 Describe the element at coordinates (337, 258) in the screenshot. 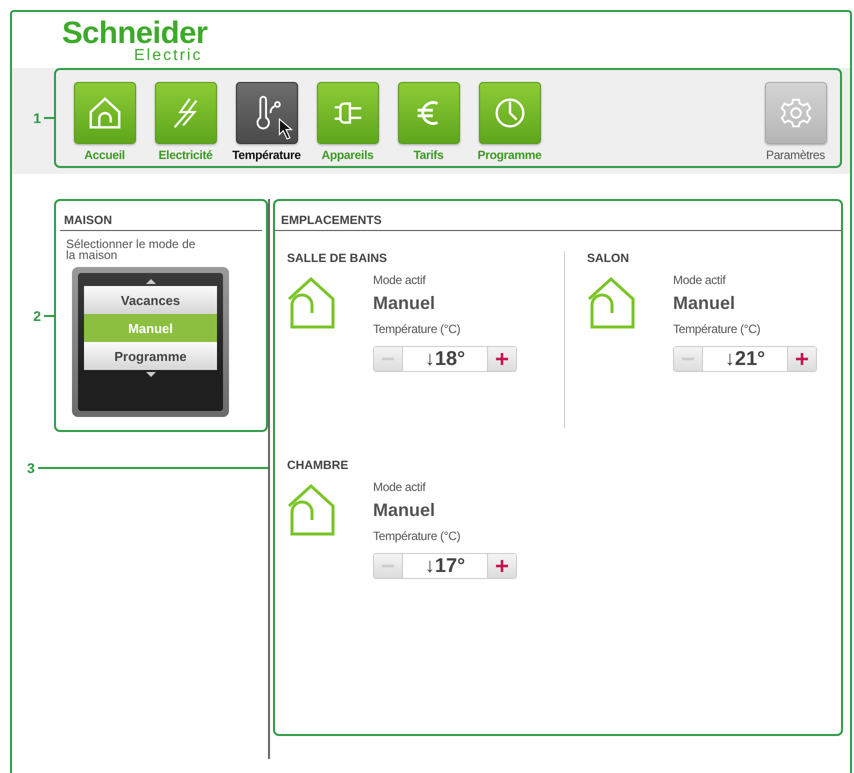

I see `room-name: SALLE DE BAINS` at that location.